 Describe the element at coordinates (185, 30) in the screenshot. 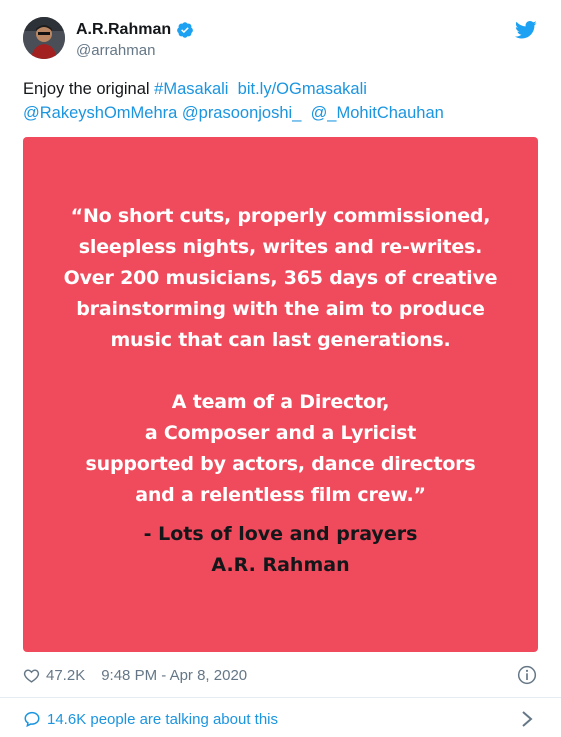

I see `verified-badge-icon` at that location.